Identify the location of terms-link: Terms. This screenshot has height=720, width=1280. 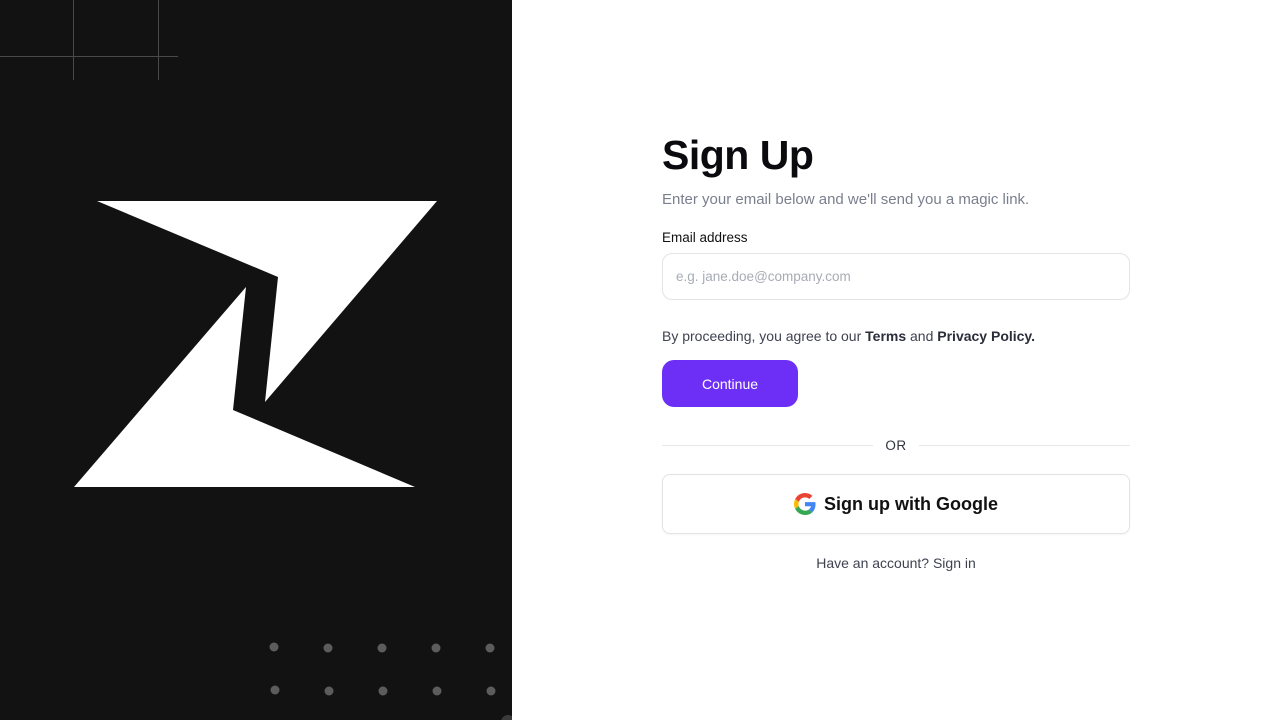
(885, 336).